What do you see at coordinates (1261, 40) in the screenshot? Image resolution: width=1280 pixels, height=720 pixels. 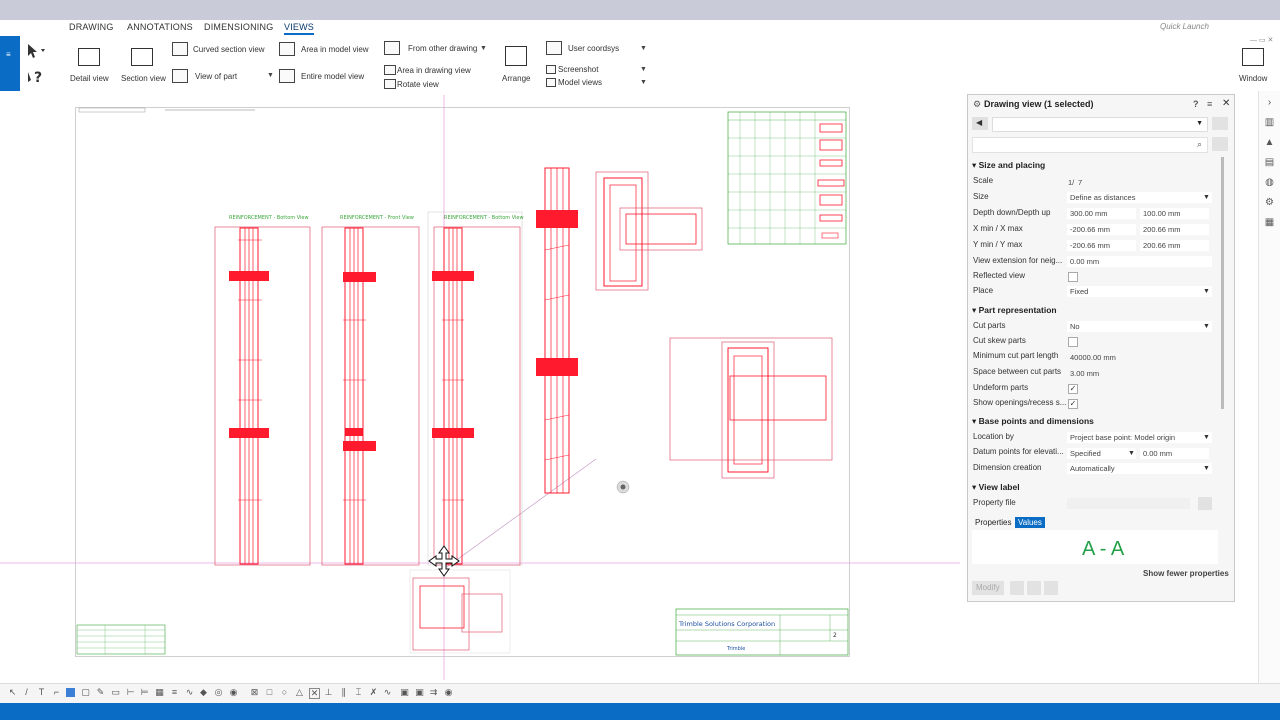 I see `window-controls: — ▭ ✕` at bounding box center [1261, 40].